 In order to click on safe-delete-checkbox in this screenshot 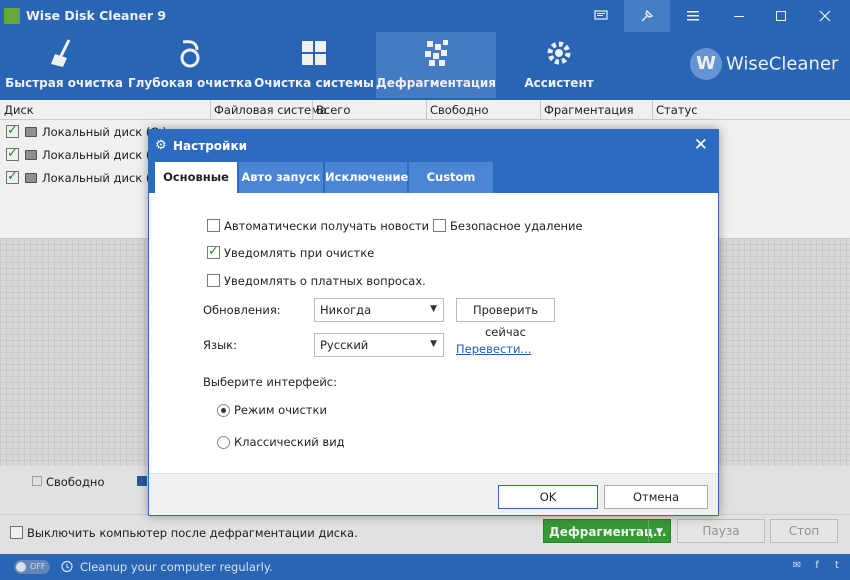, I will do `click(439, 225)`.